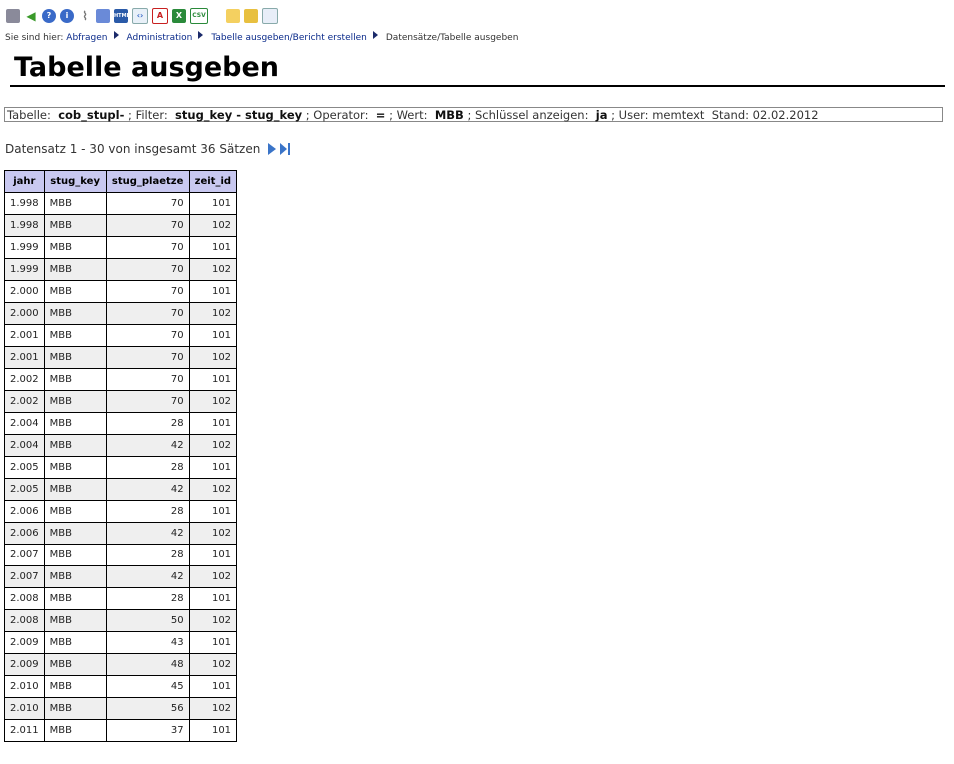  I want to click on excel-icon: X, so click(179, 16).